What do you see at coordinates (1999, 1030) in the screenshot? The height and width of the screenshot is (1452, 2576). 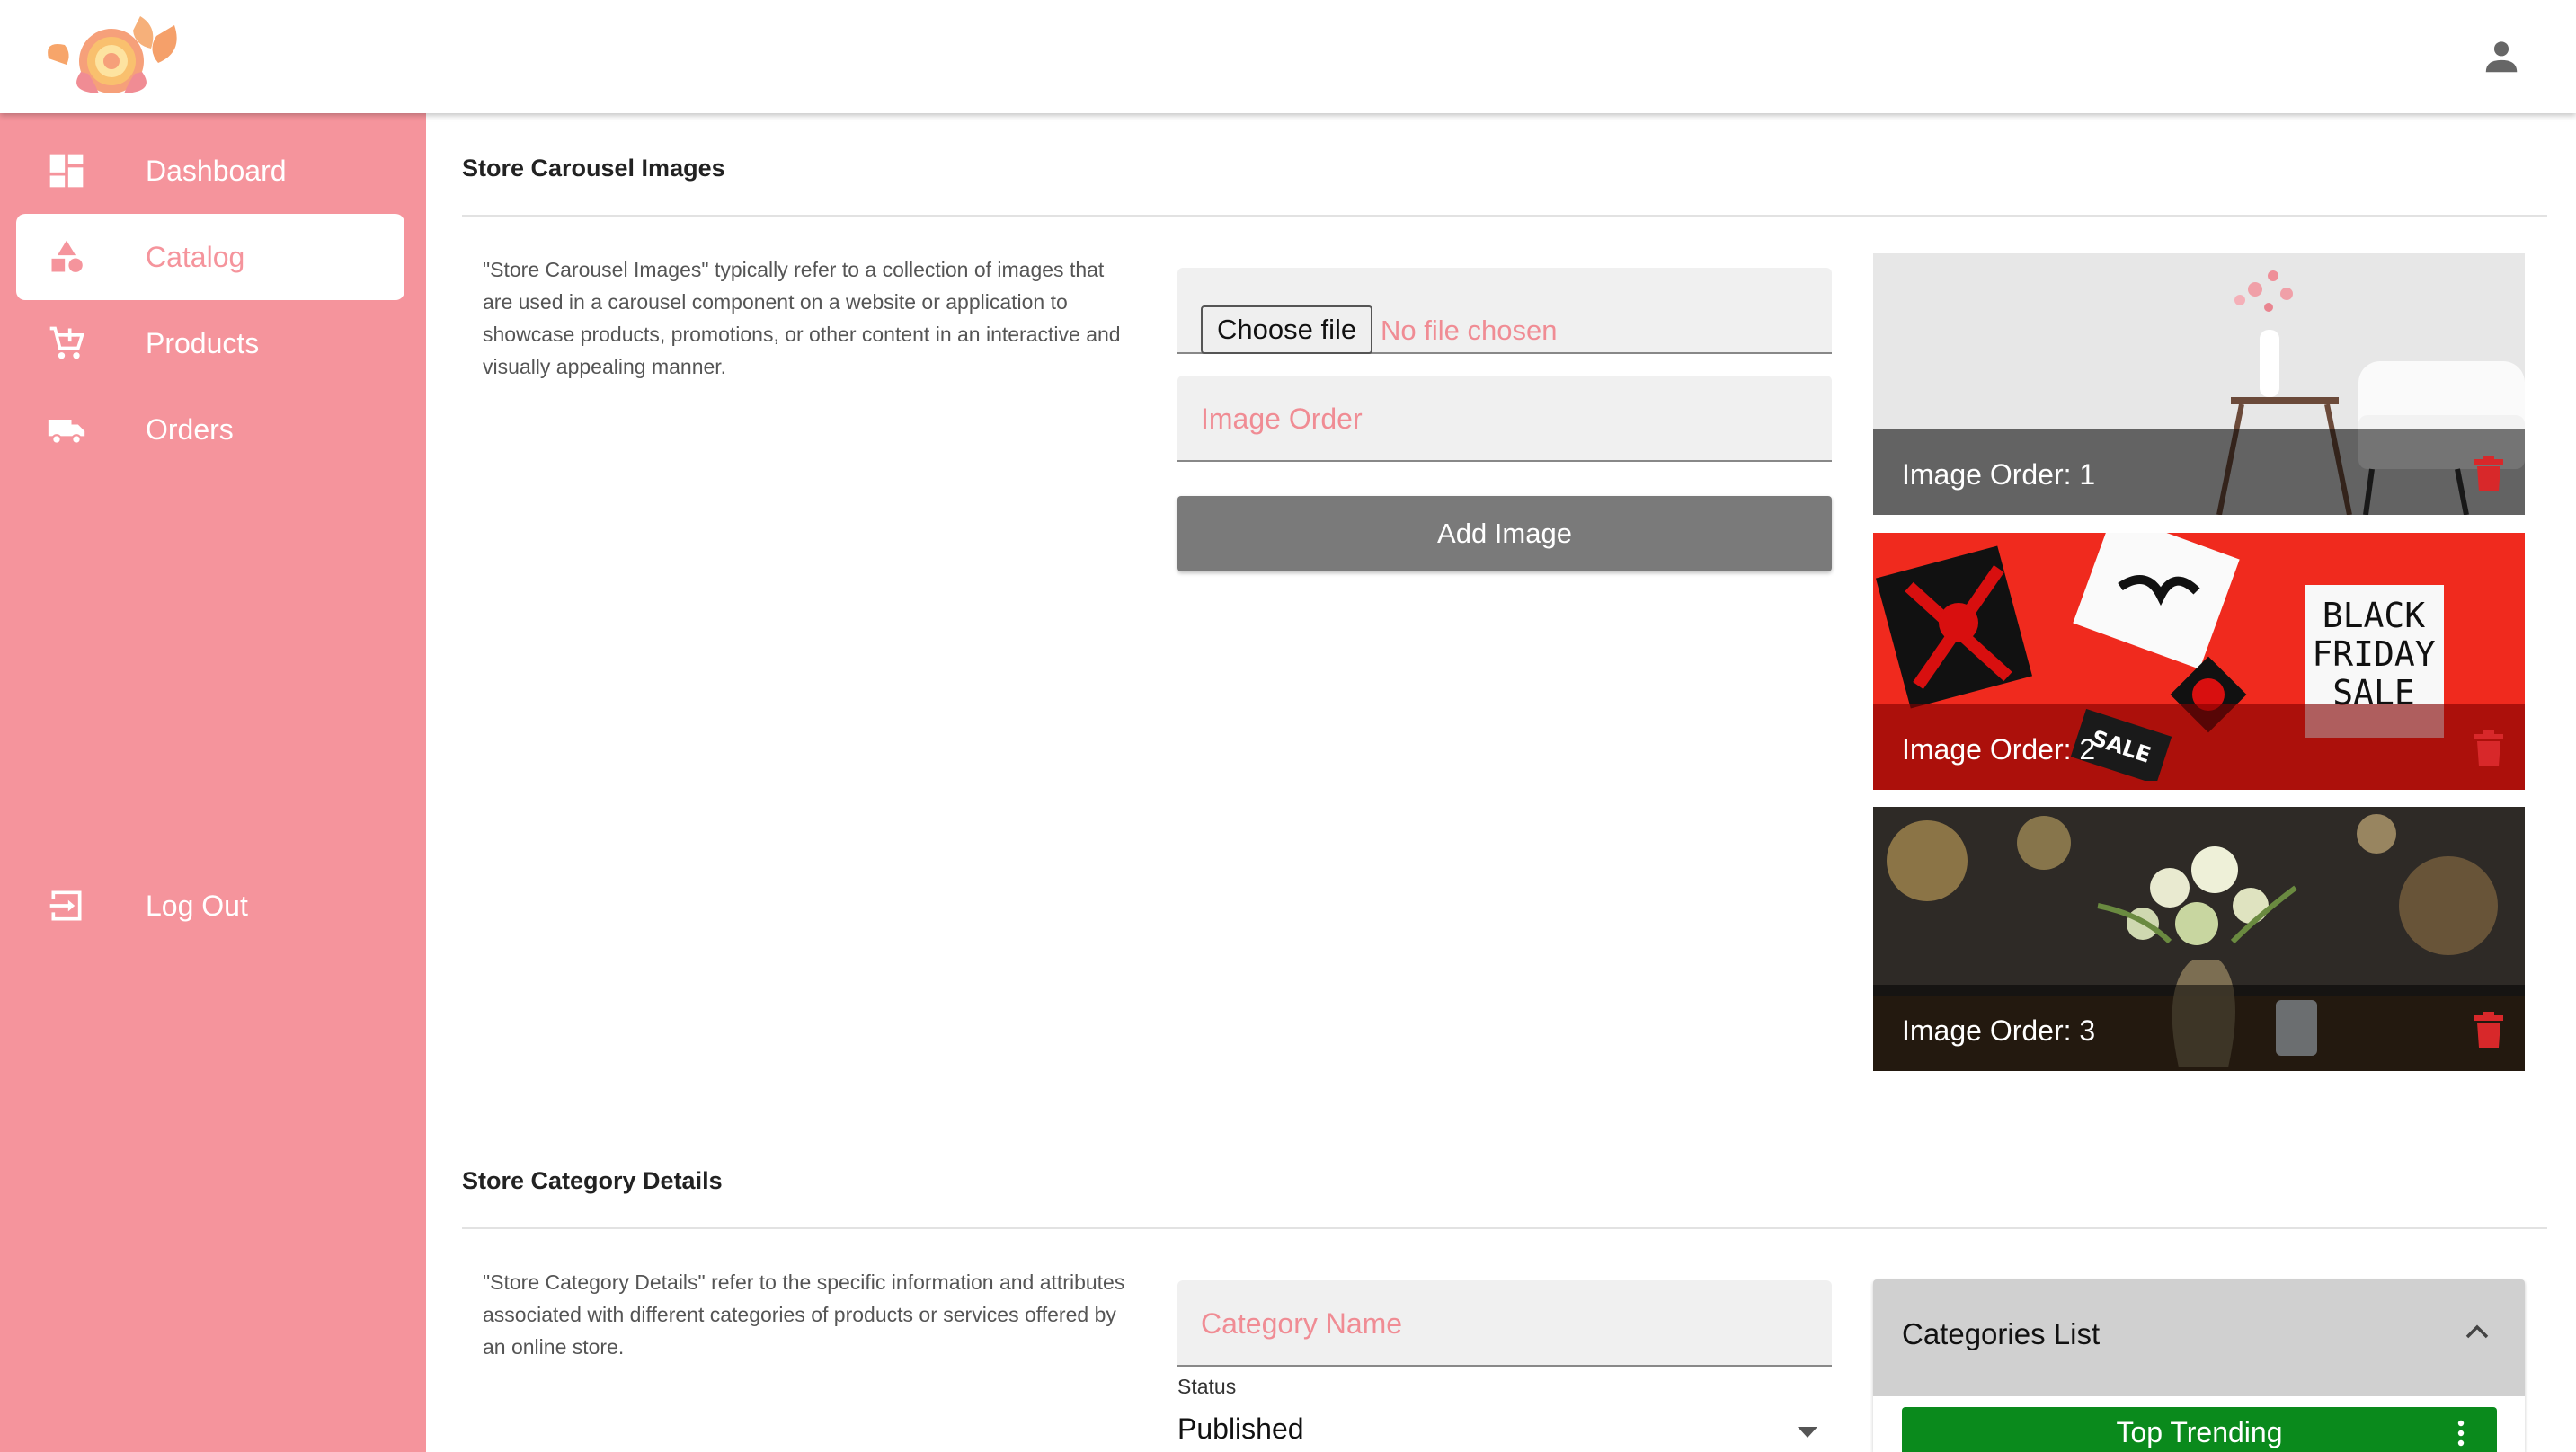 I see `image-order-caption: Image Order: 3` at bounding box center [1999, 1030].